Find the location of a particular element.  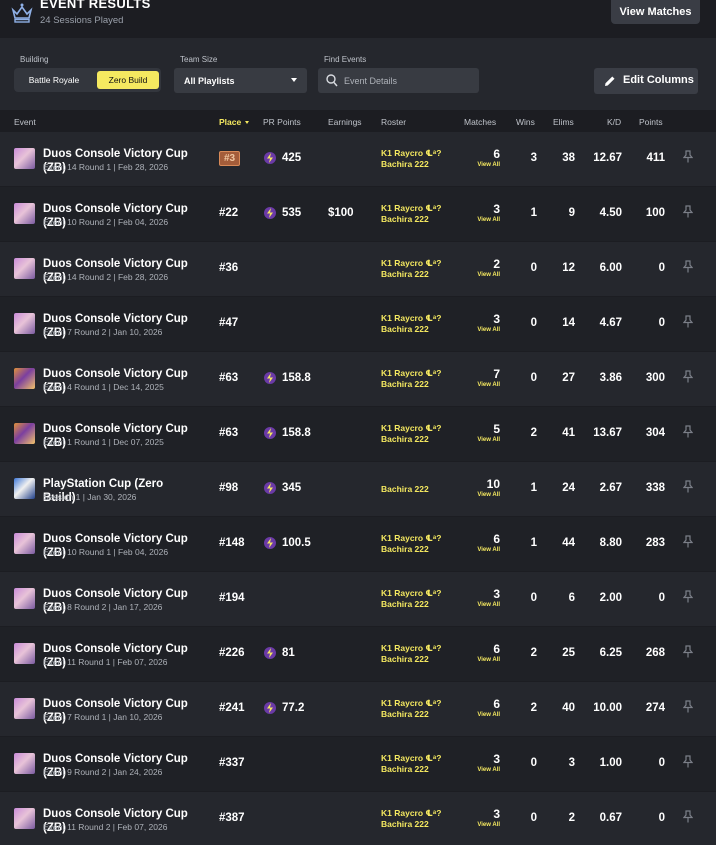

kd-value: 6.00 is located at coordinates (610, 268).